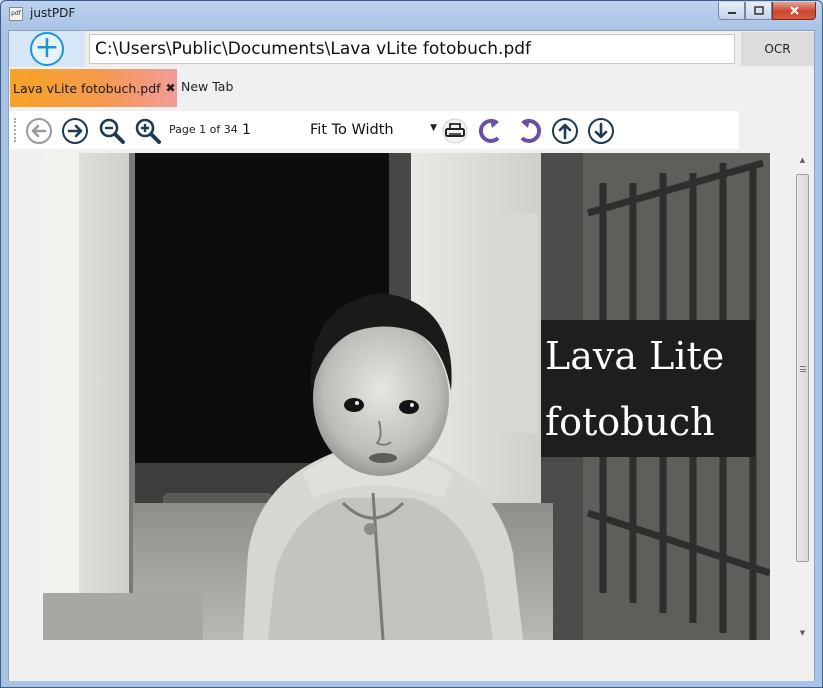  I want to click on minimize-button, so click(731, 11).